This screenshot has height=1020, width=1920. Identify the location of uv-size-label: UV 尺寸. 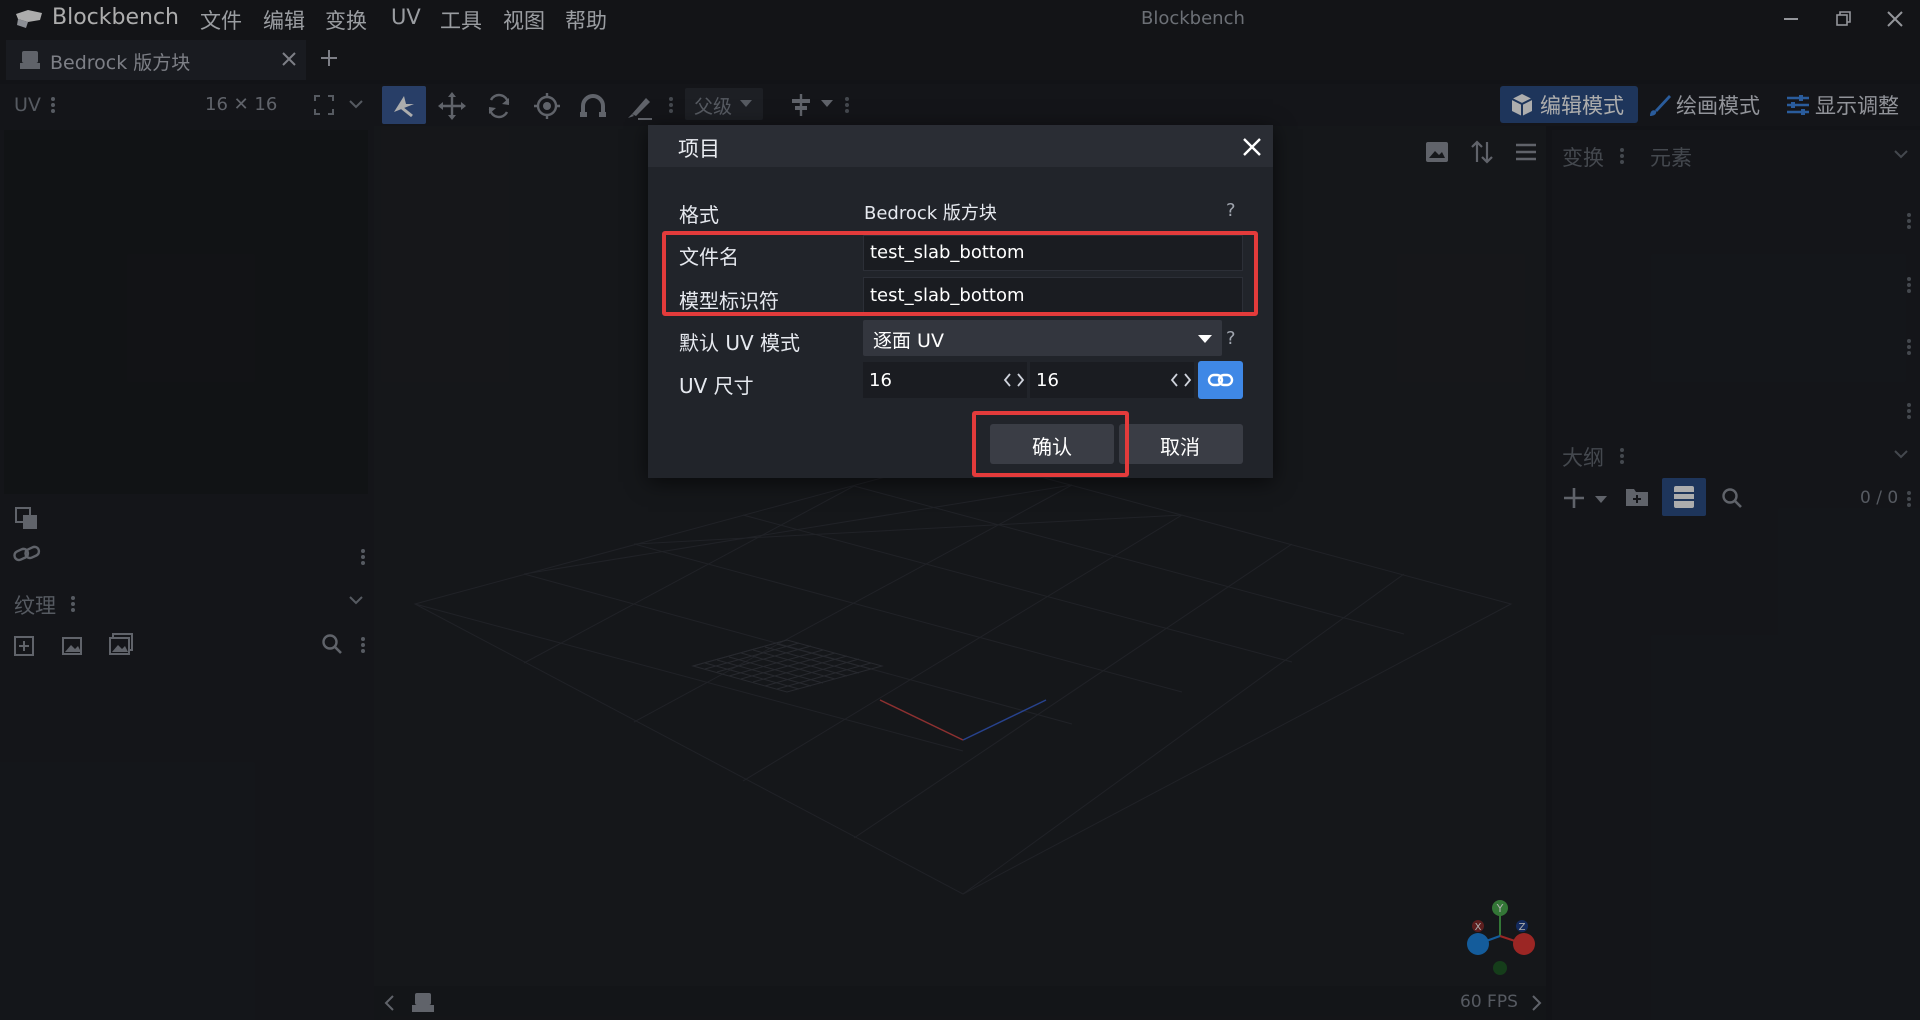
(716, 386).